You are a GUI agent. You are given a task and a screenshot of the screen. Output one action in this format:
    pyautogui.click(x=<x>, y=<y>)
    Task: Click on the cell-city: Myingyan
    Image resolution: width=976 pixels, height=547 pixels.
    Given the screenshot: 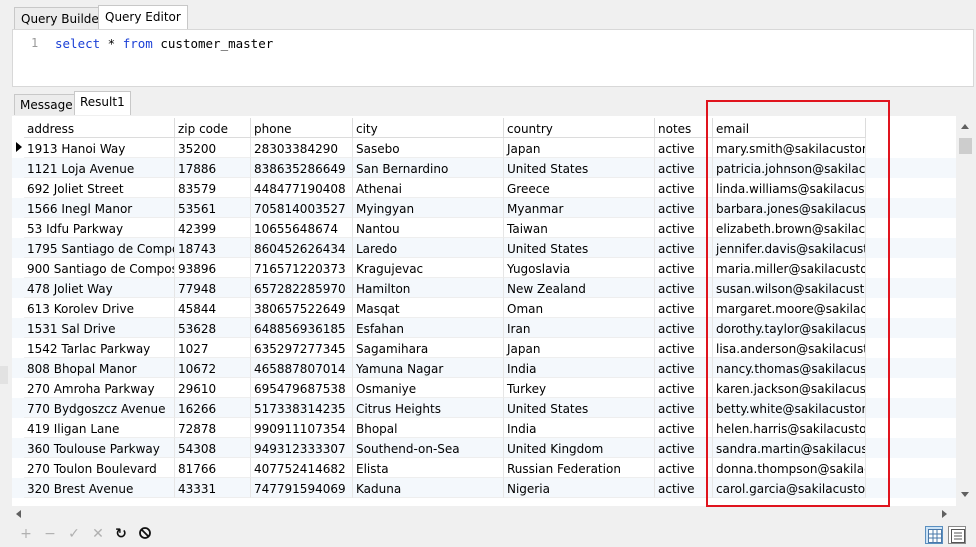 What is the action you would take?
    pyautogui.click(x=428, y=208)
    